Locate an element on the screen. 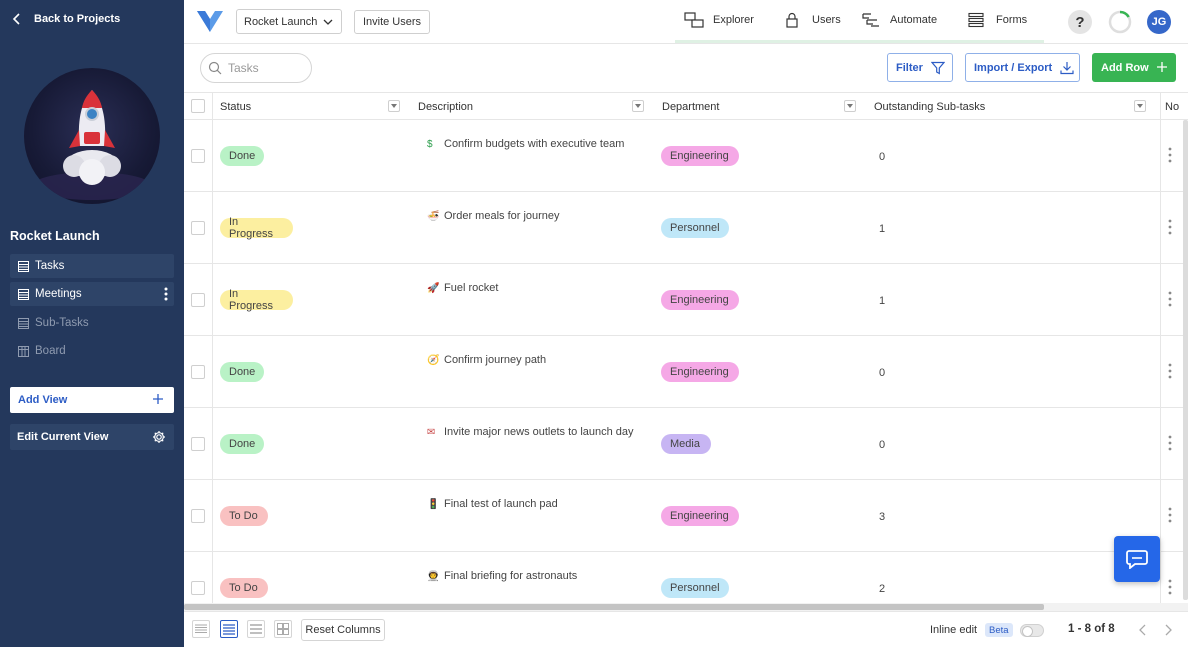  density-tall-button is located at coordinates (256, 629).